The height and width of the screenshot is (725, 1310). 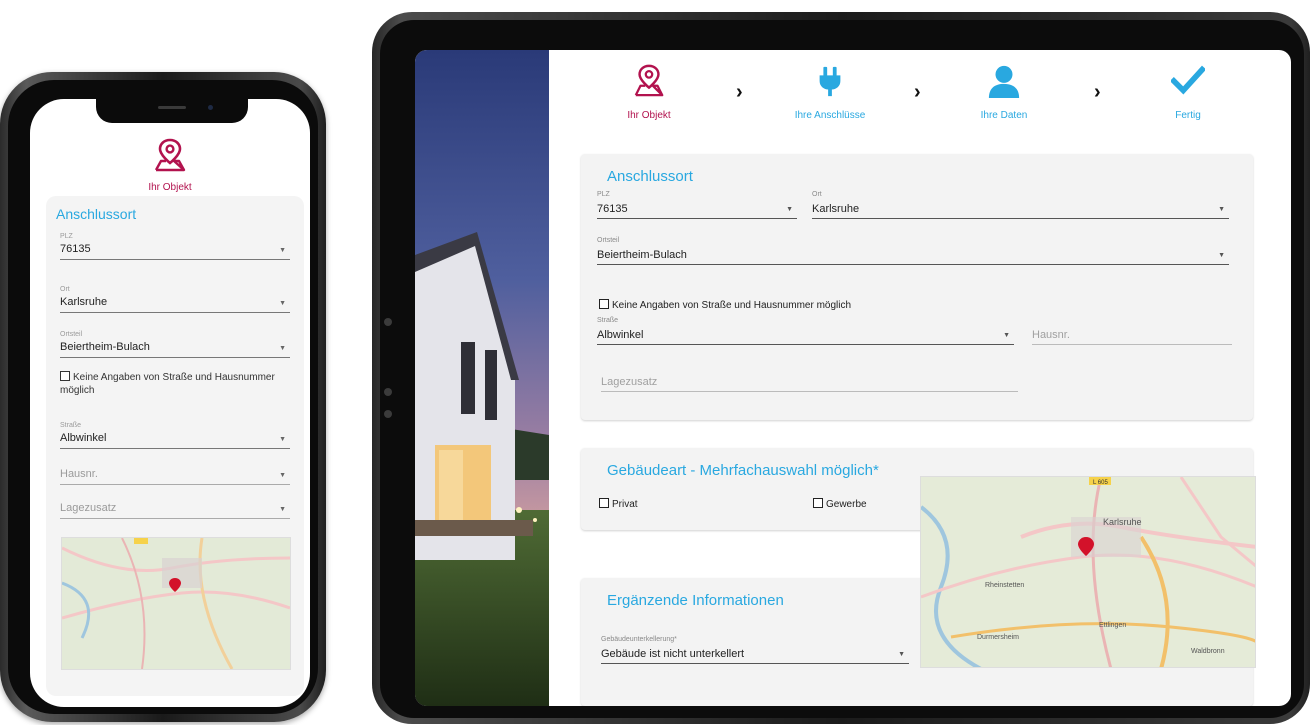 What do you see at coordinates (998, 637) in the screenshot?
I see `map-label: Durmersheim` at bounding box center [998, 637].